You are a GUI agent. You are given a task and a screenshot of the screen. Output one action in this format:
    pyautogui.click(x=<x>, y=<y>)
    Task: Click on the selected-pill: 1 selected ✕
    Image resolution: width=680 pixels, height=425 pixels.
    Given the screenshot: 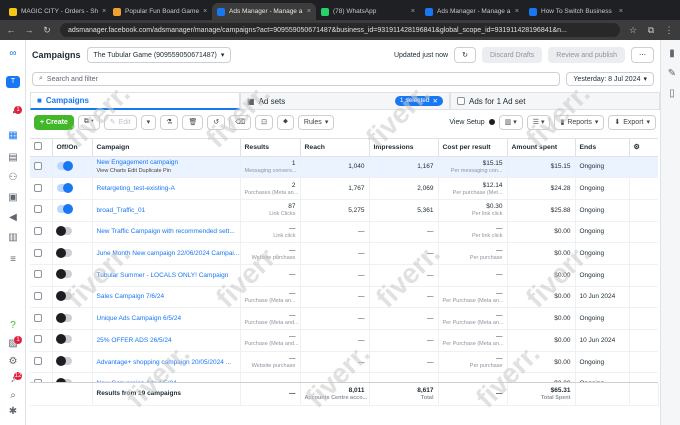 What is the action you would take?
    pyautogui.click(x=418, y=101)
    